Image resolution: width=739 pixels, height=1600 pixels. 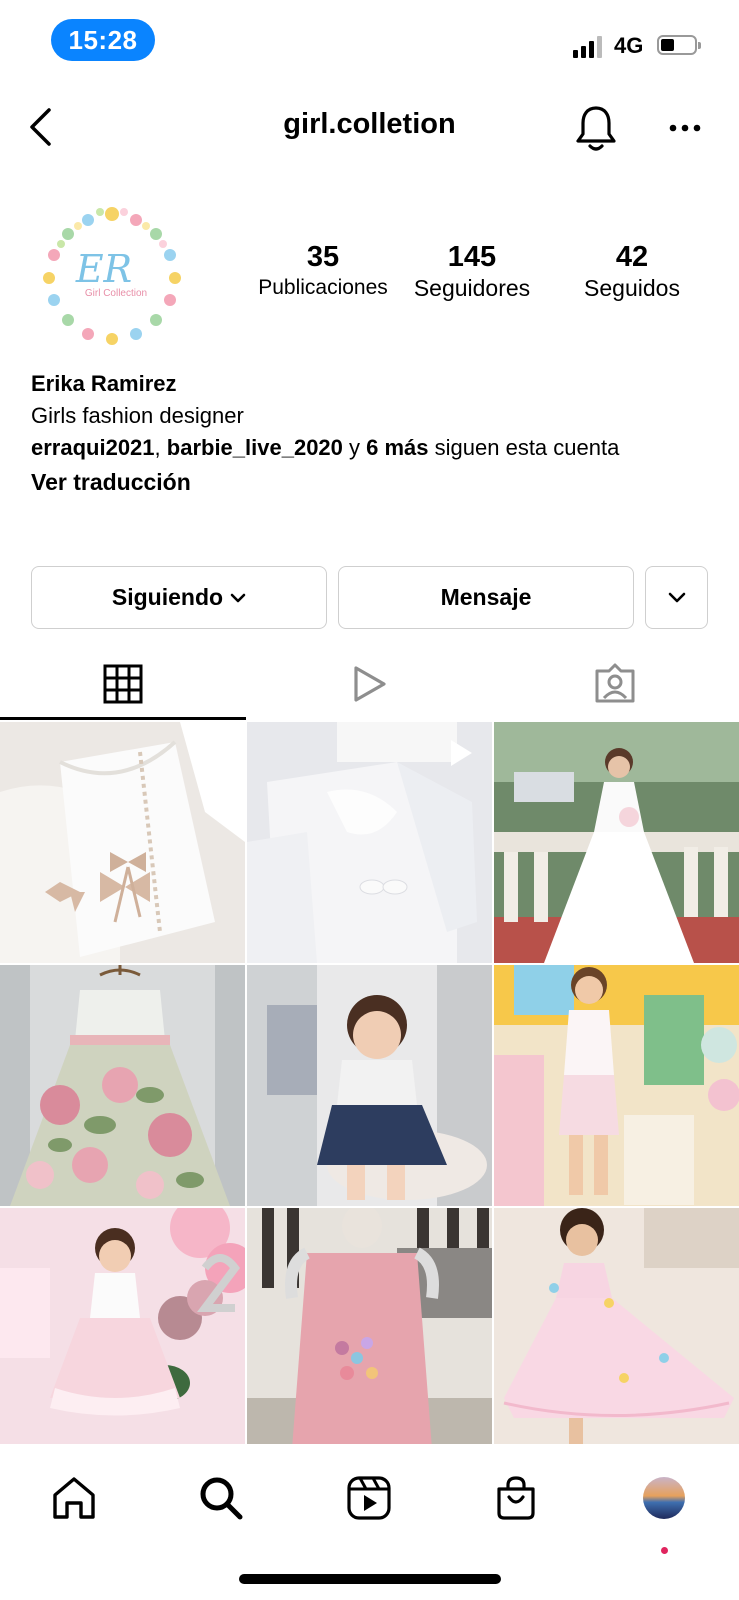 I want to click on bell-icon, so click(x=596, y=128).